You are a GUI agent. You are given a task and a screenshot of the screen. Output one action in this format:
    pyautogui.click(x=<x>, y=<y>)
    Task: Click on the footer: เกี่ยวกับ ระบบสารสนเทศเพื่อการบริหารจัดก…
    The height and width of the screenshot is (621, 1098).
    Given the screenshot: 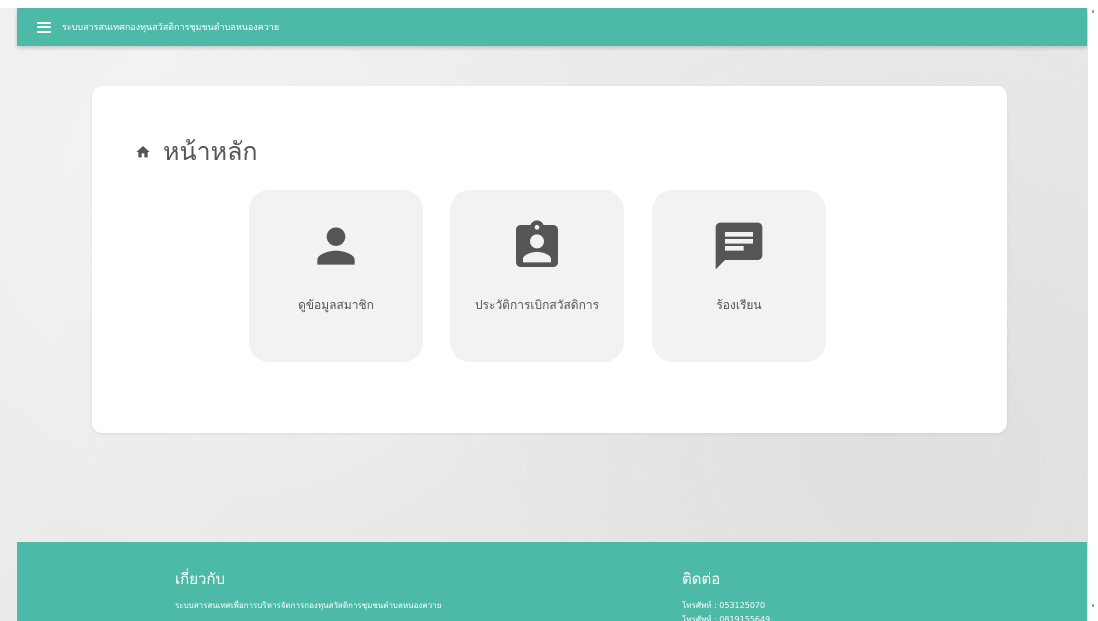 What is the action you would take?
    pyautogui.click(x=552, y=581)
    